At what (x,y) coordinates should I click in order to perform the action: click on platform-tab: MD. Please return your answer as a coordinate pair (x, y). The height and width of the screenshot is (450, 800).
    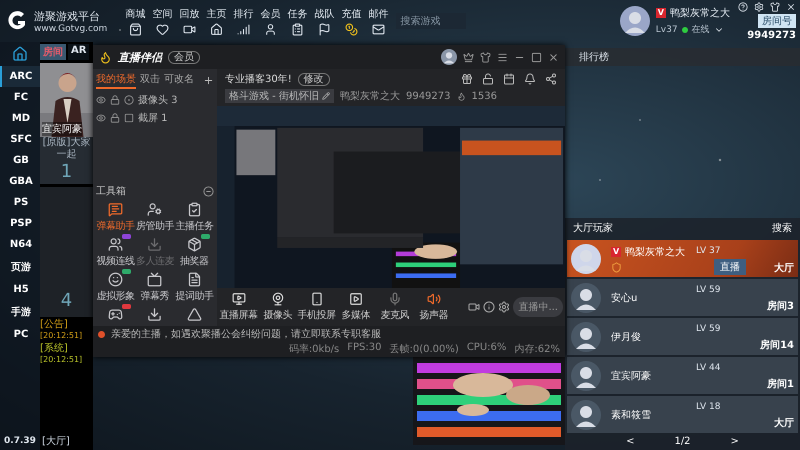
    Looking at the image, I should click on (20, 118).